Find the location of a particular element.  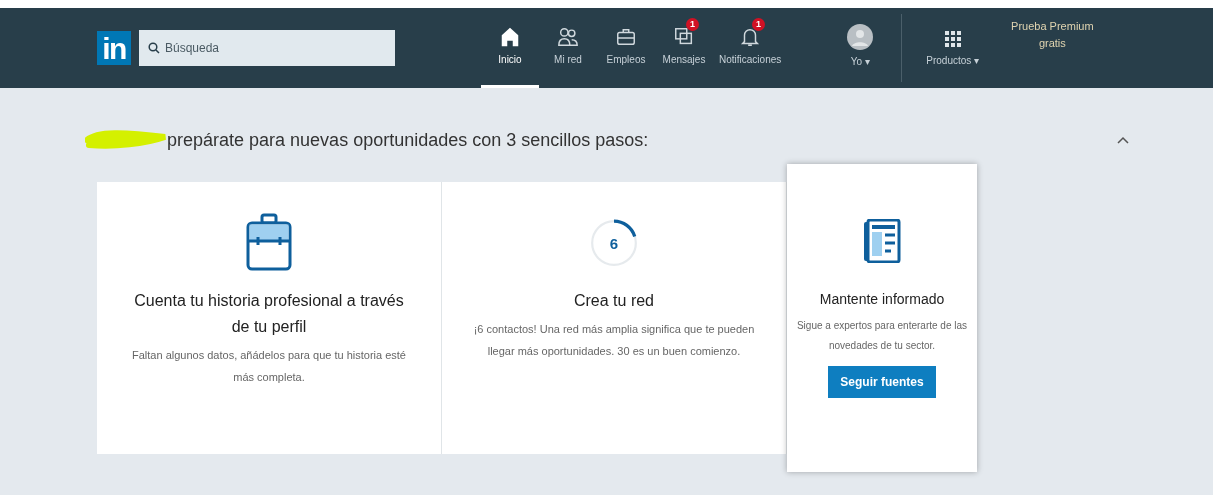

greeting-text: prepárate para nuevas oportunidades con 3 sencillos pasos: is located at coordinates (408, 140).